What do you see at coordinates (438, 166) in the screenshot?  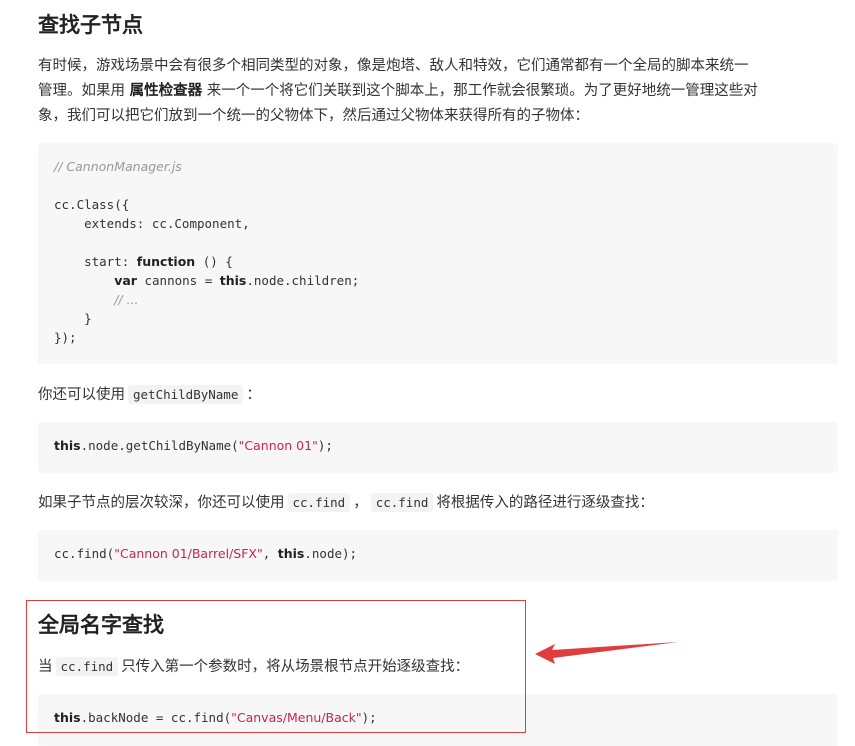 I see `code-line: // CannonManager.js` at bounding box center [438, 166].